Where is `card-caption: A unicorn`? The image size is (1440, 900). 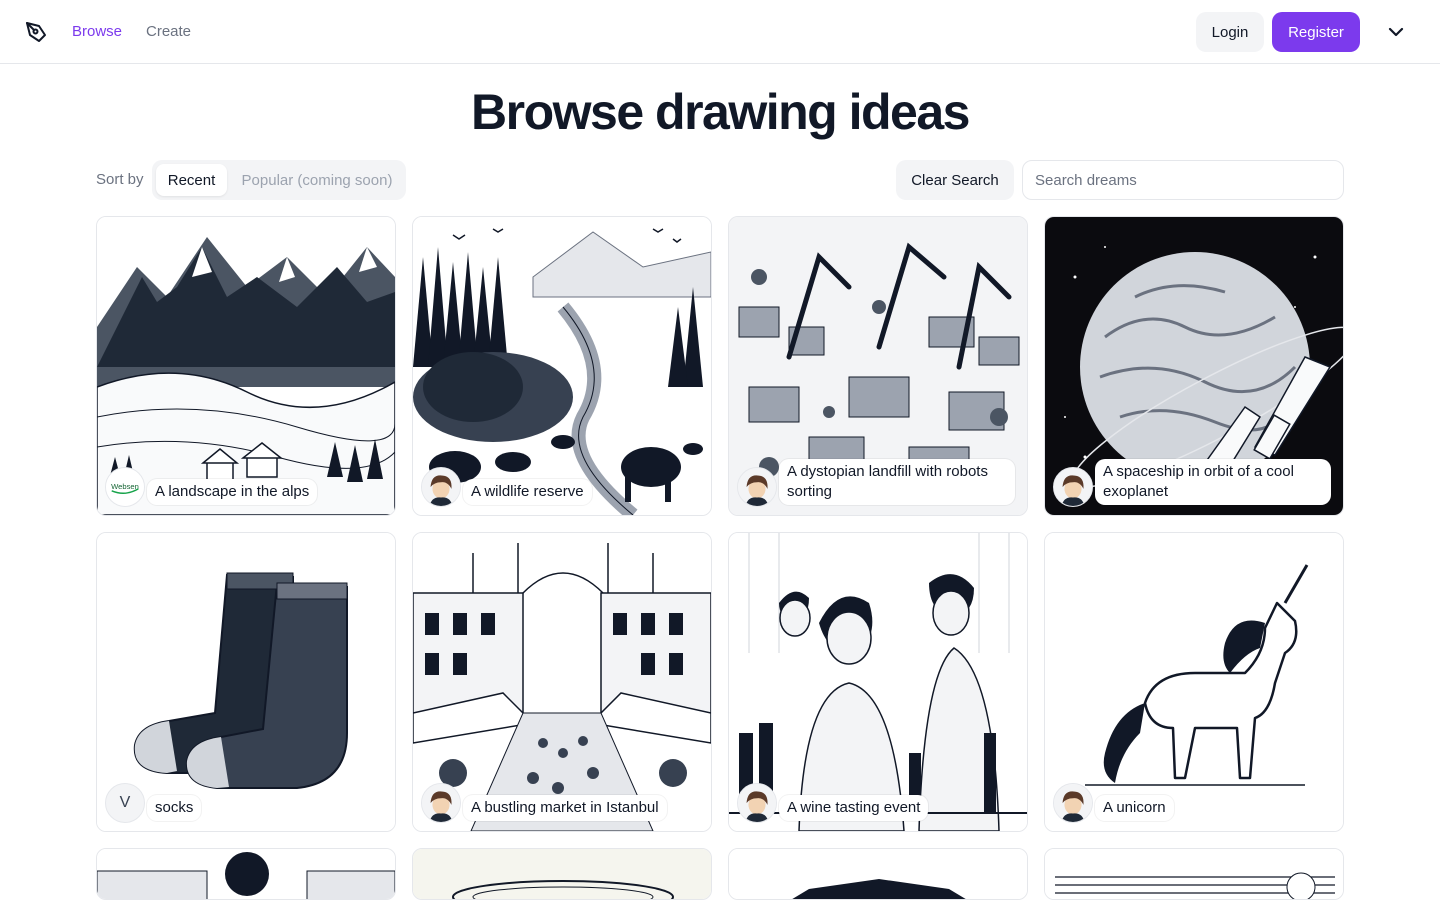
card-caption: A unicorn is located at coordinates (1134, 808).